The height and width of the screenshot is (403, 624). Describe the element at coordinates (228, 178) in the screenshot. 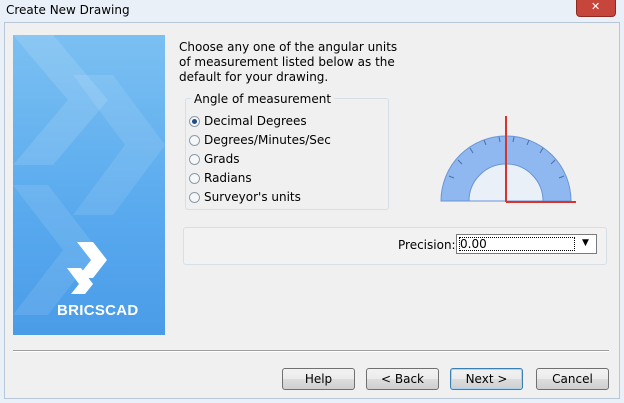

I see `radio-label: Radians` at that location.